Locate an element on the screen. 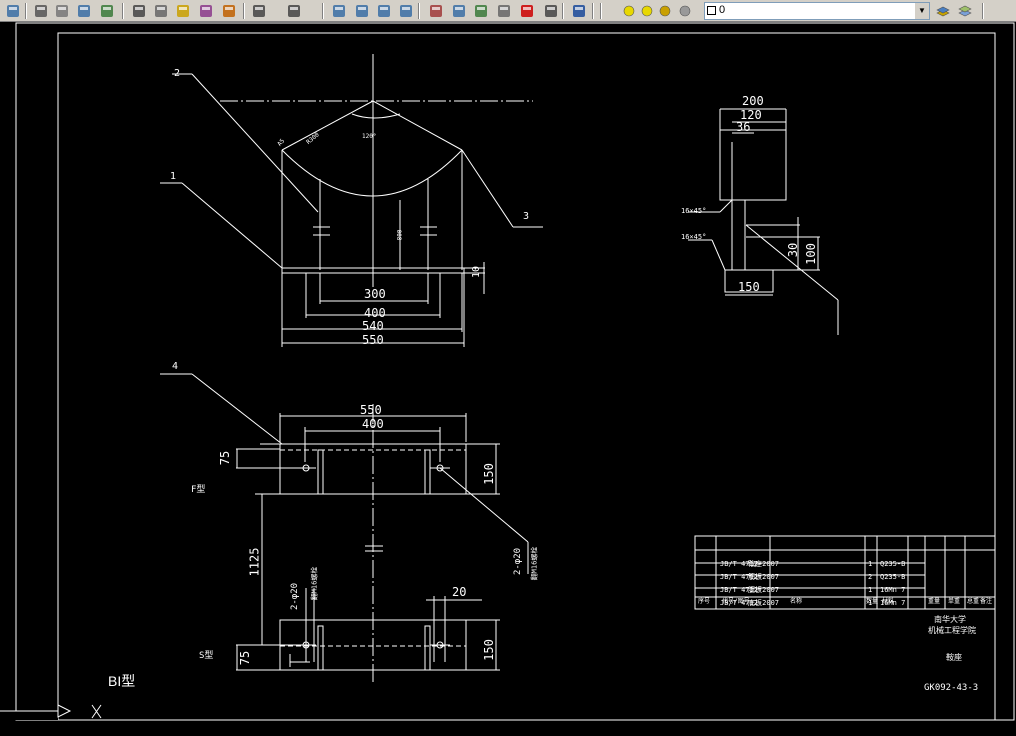  type-s-label: S型 is located at coordinates (206, 656).